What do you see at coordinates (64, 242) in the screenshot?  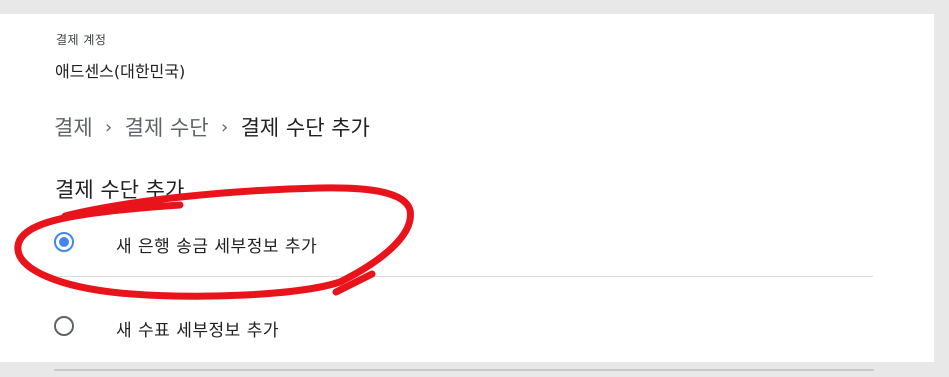 I see `radio-bank-transfer` at bounding box center [64, 242].